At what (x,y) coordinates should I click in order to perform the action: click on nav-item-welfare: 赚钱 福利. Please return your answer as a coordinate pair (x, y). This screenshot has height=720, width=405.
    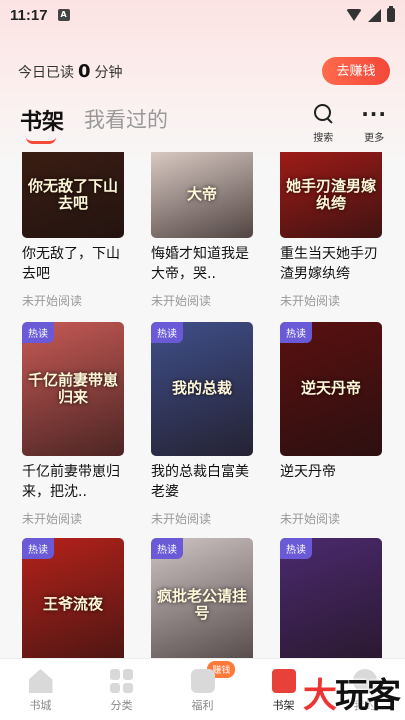
    Looking at the image, I should click on (202, 689).